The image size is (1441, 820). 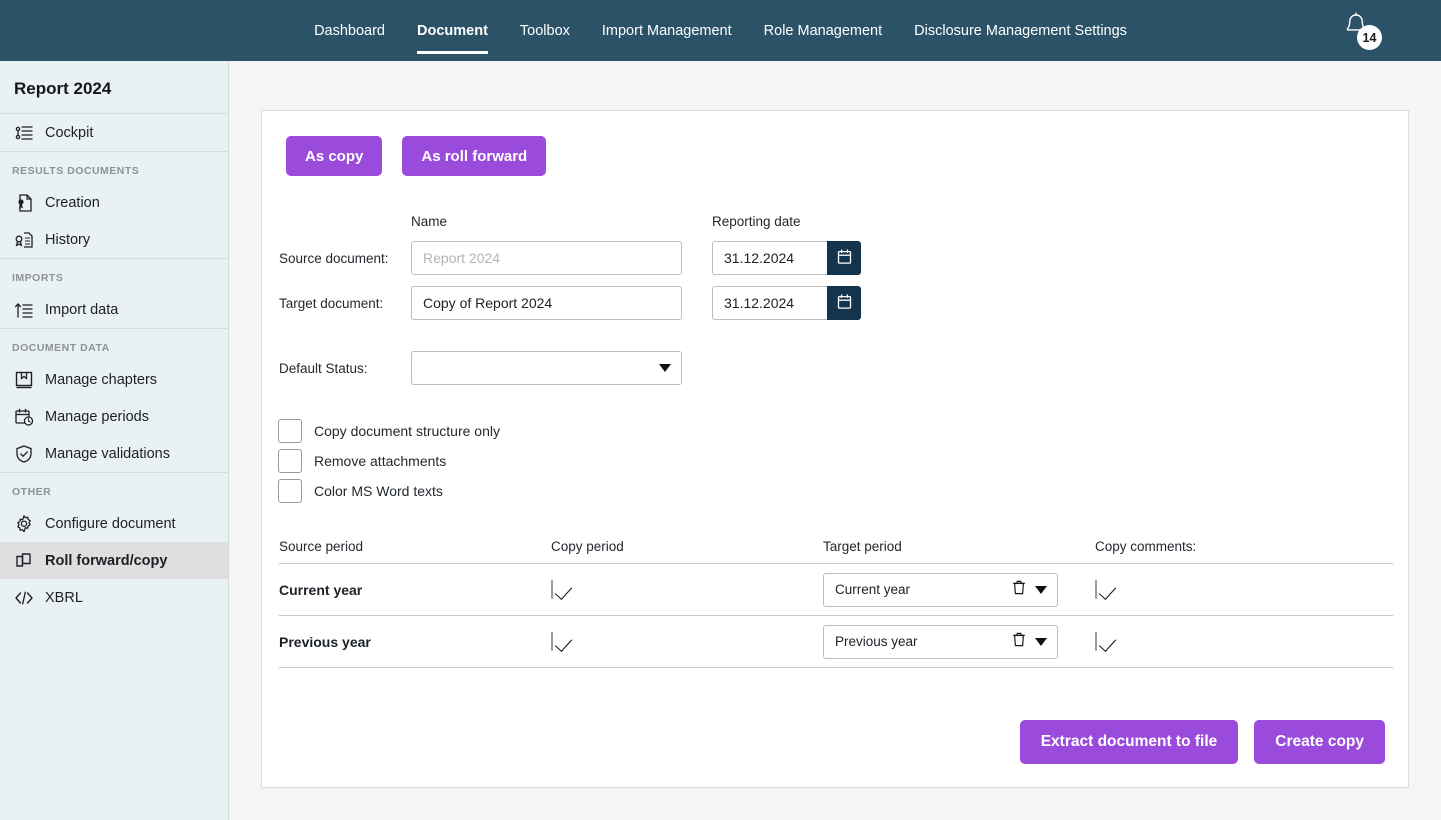 I want to click on option-label: Color MS Word texts, so click(x=378, y=491).